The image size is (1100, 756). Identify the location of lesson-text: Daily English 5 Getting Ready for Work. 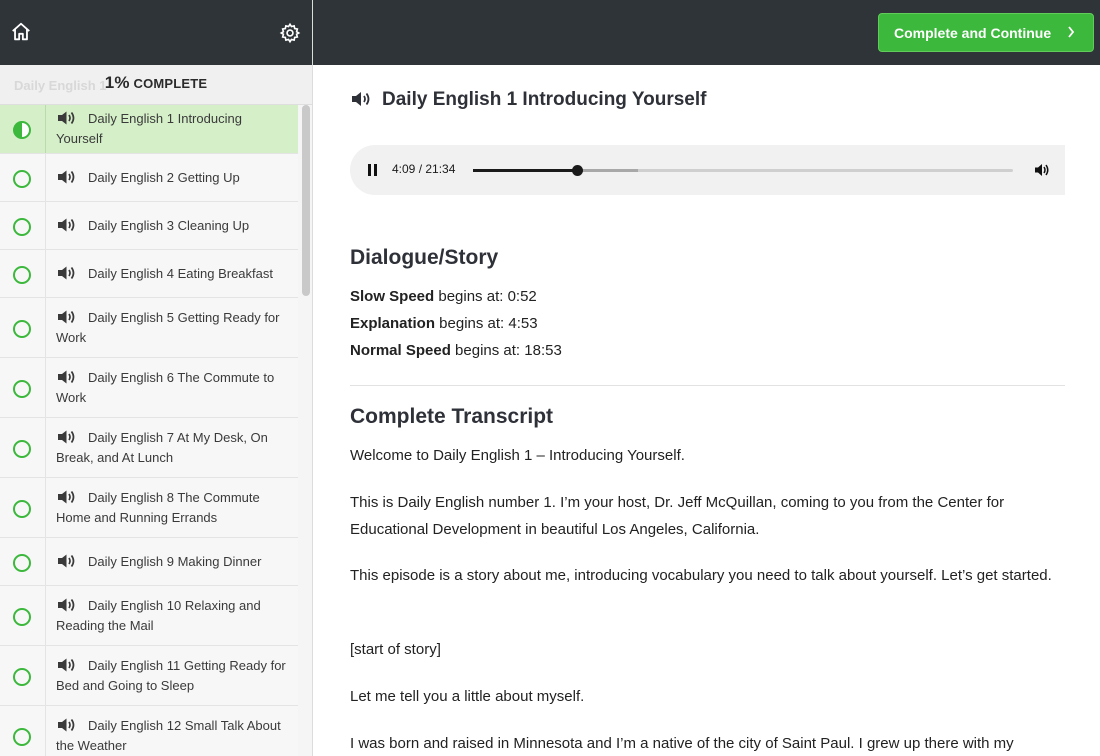
(172, 327).